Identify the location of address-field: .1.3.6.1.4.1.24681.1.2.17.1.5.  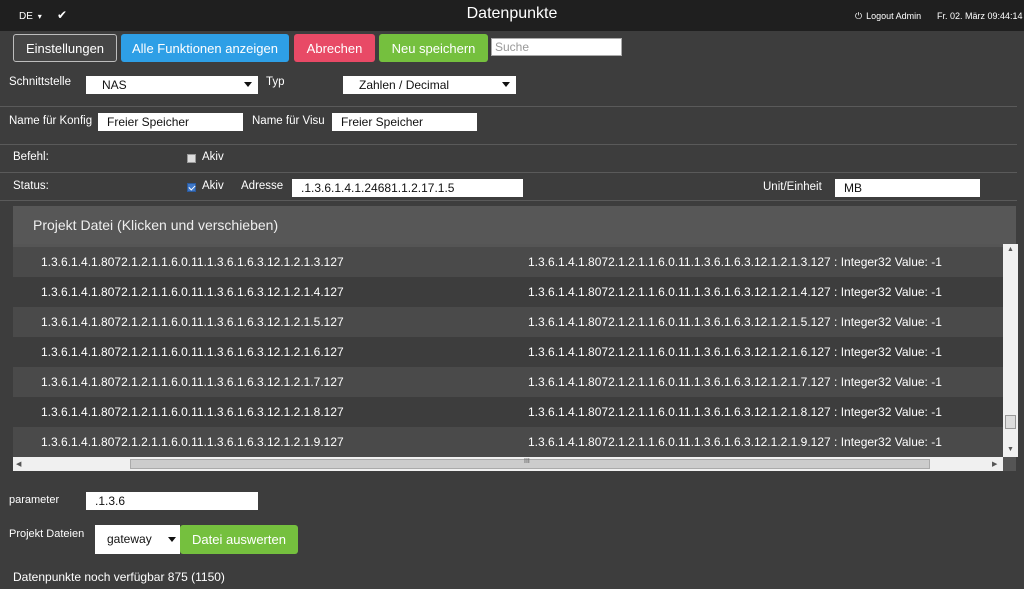
(407, 188).